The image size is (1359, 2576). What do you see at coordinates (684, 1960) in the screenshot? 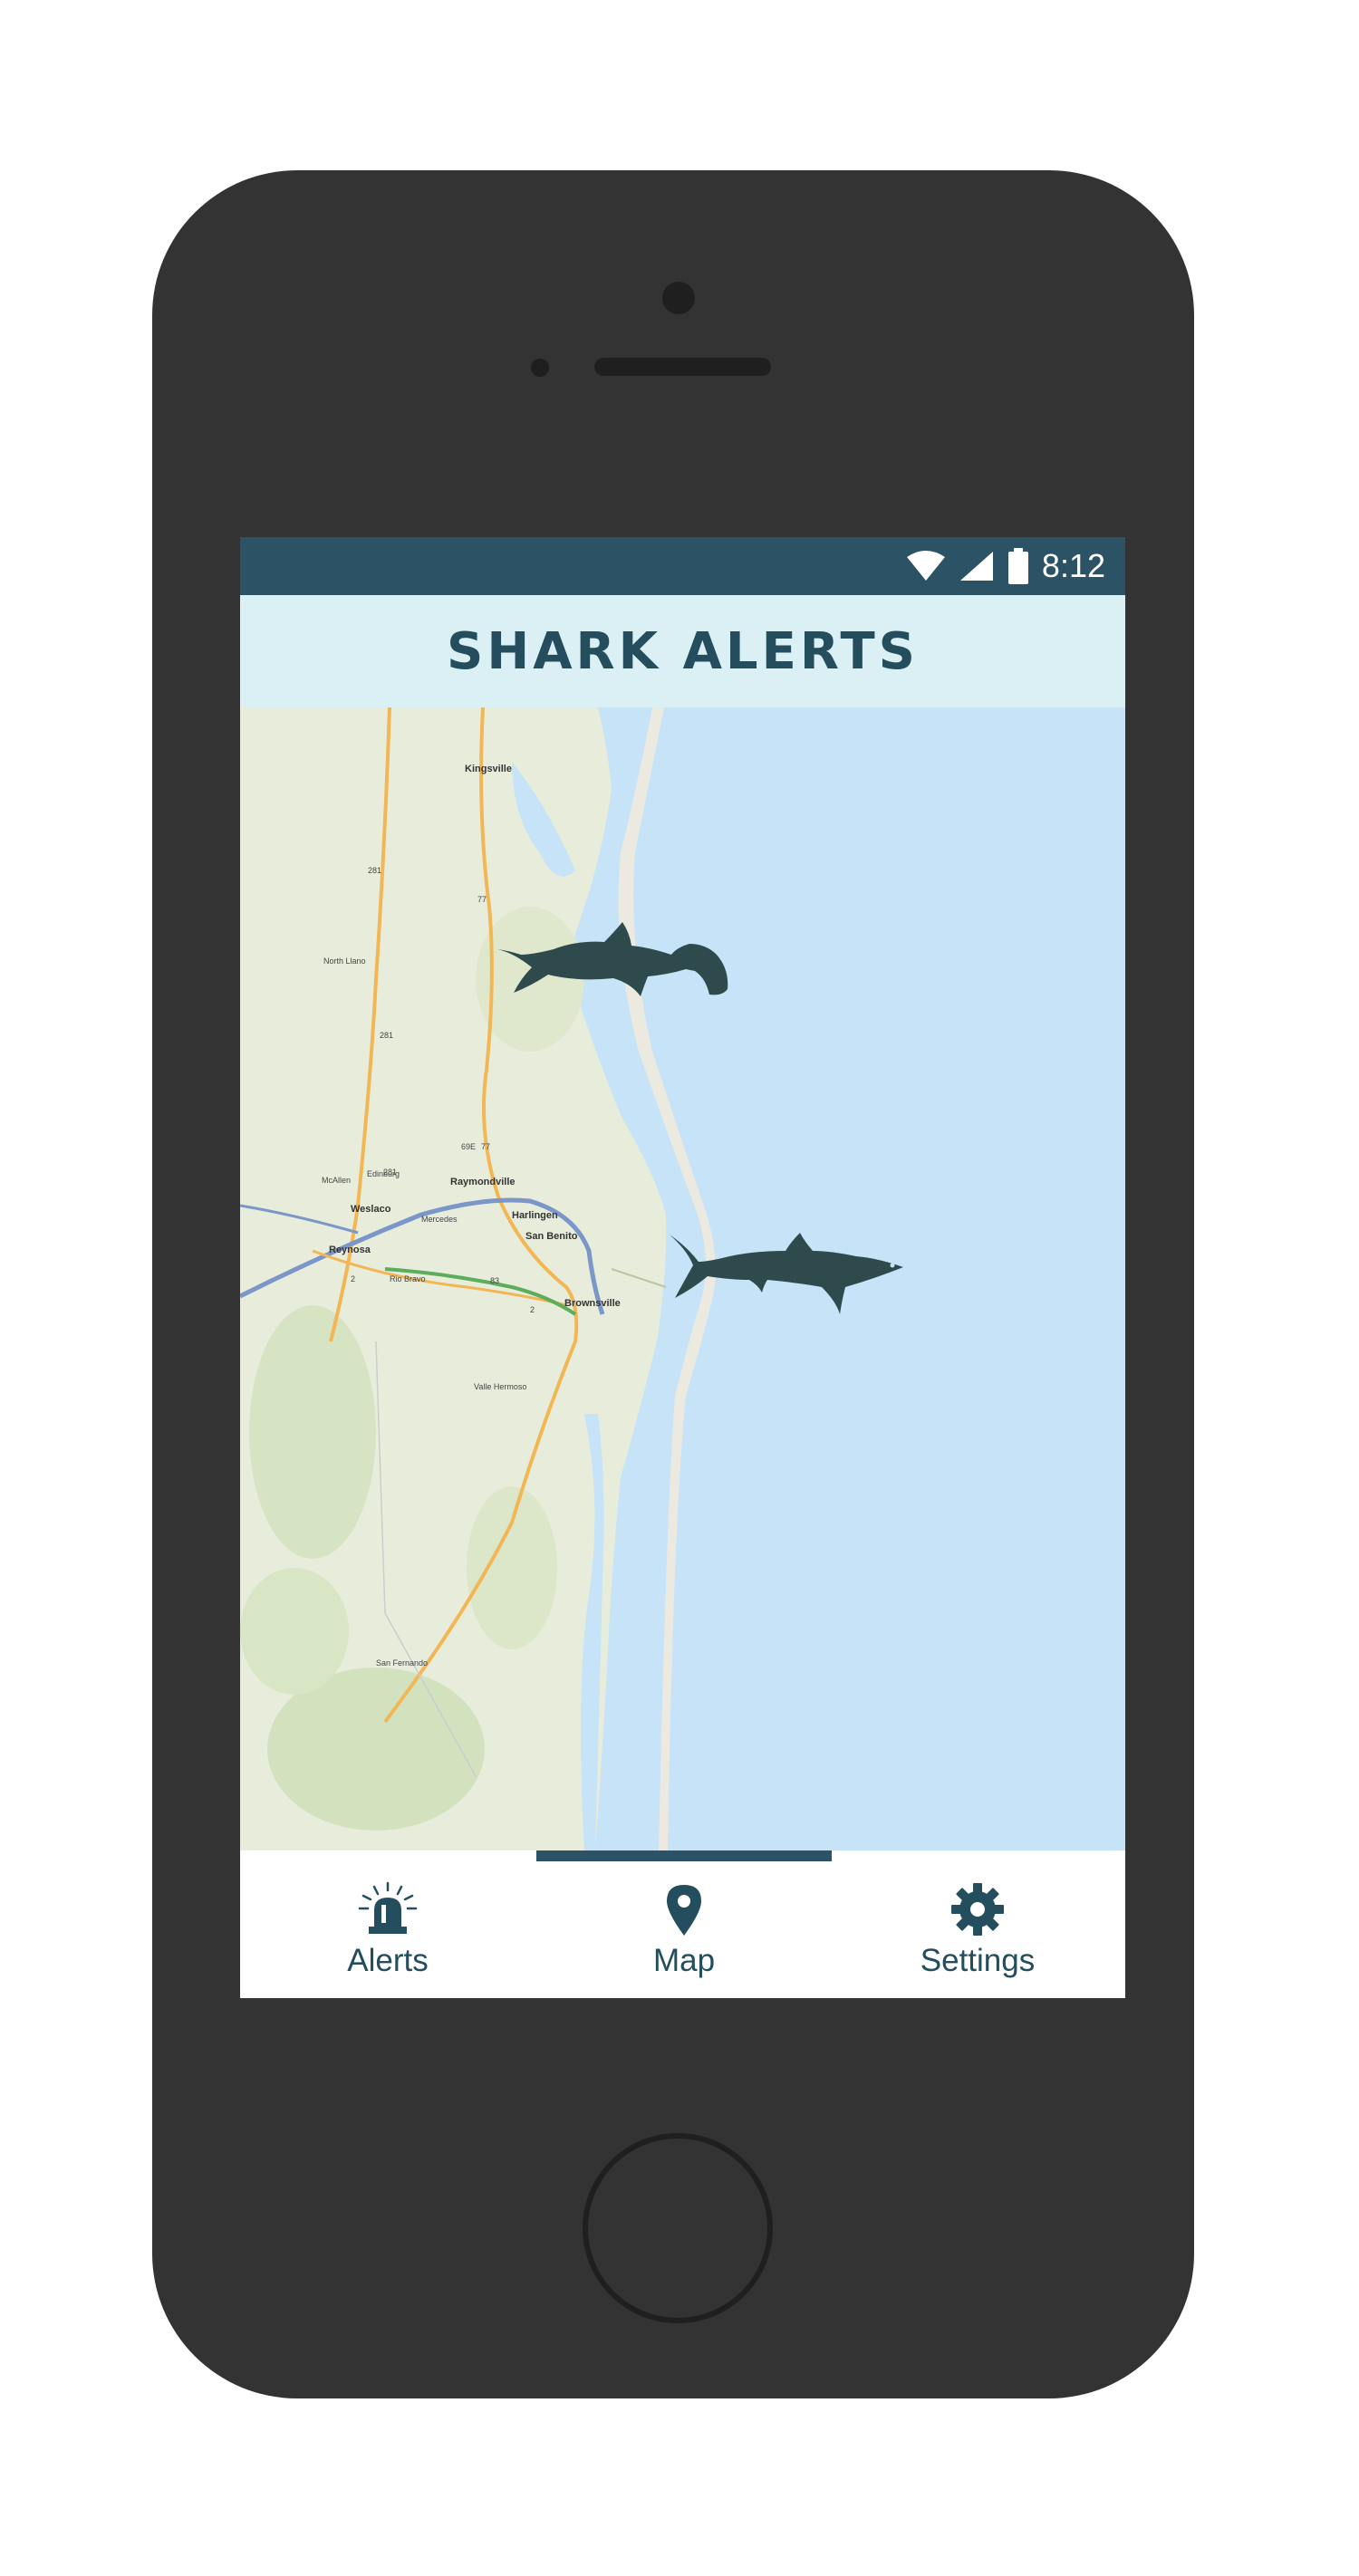
I see `nav-label-map: Map` at bounding box center [684, 1960].